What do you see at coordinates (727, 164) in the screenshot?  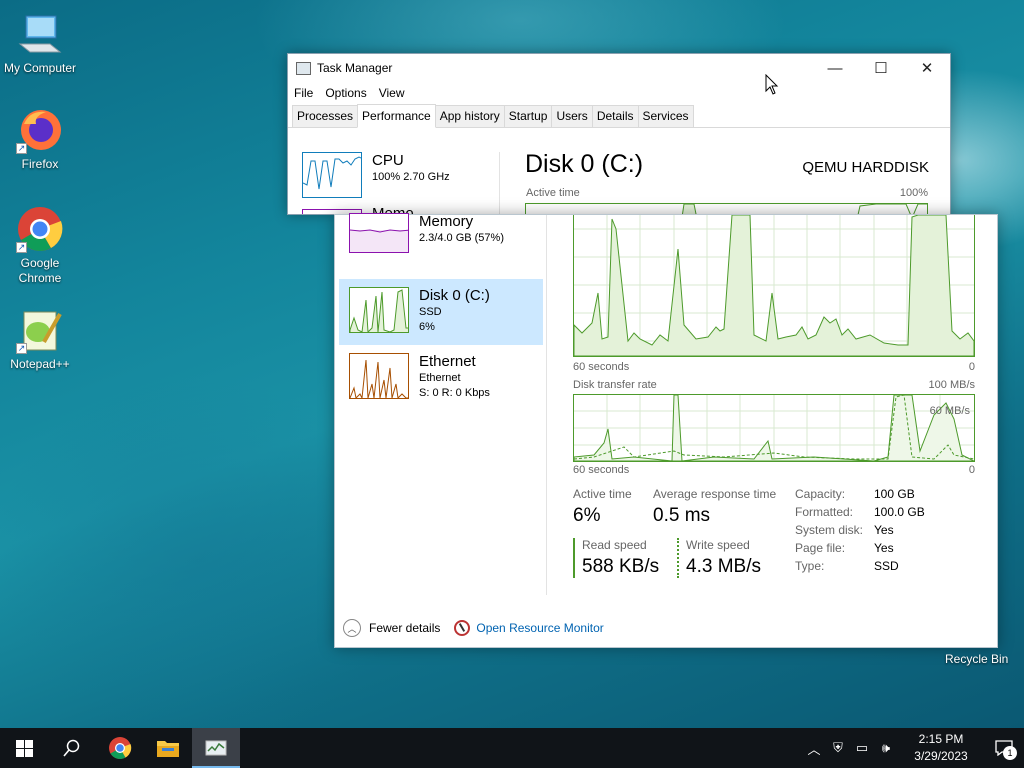 I see `detail-header: Disk 0 (C:) QEMU HARDDISK` at bounding box center [727, 164].